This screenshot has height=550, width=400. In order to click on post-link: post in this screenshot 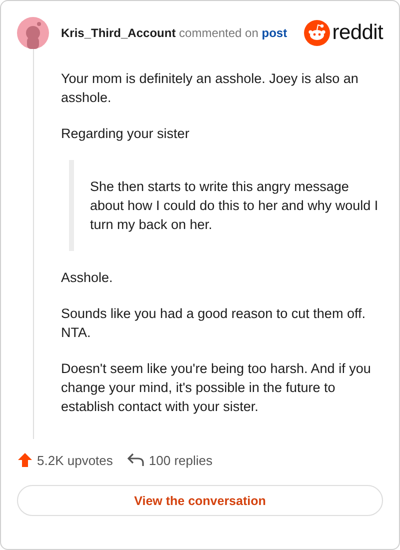, I will do `click(275, 33)`.